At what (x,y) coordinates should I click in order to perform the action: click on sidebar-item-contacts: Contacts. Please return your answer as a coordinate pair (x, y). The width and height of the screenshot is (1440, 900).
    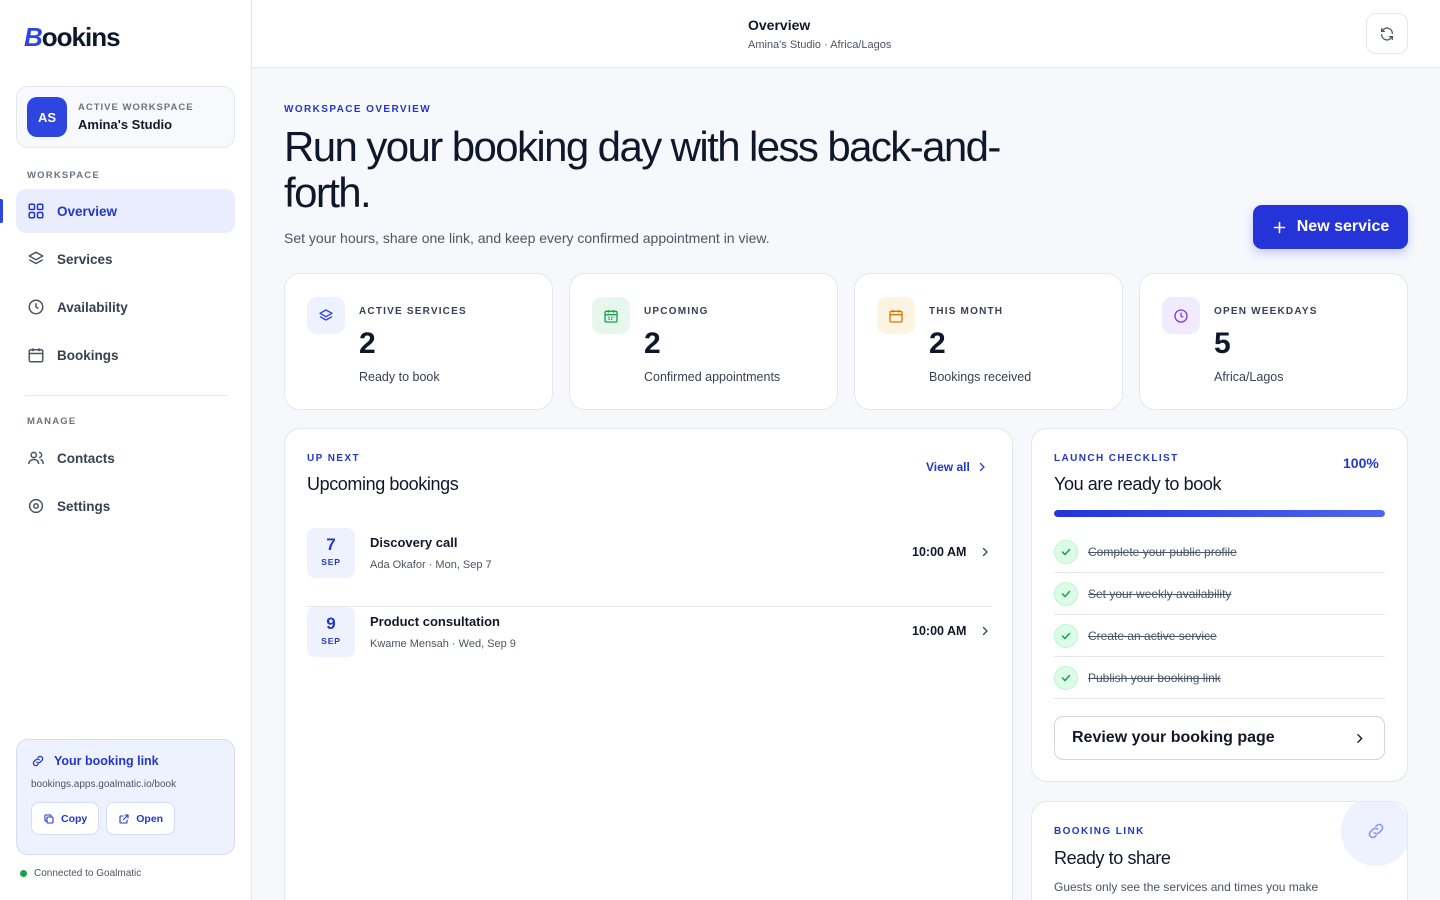
    Looking at the image, I should click on (125, 458).